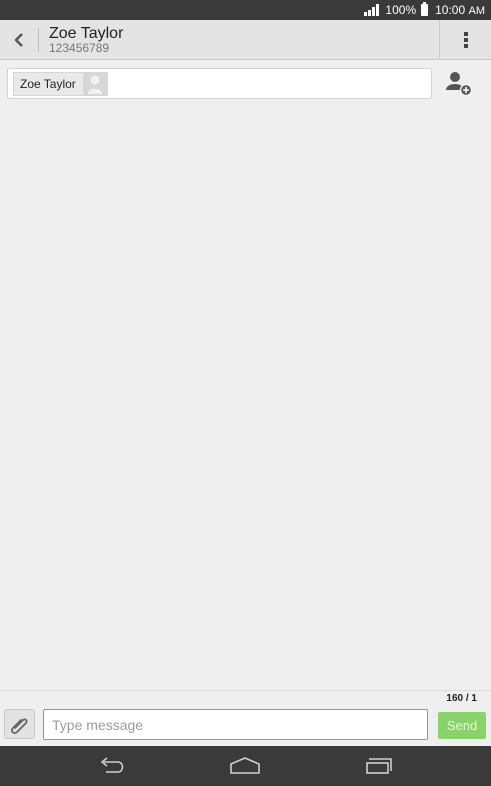 The image size is (491, 786). What do you see at coordinates (450, 10) in the screenshot?
I see `clock-time: 10:00` at bounding box center [450, 10].